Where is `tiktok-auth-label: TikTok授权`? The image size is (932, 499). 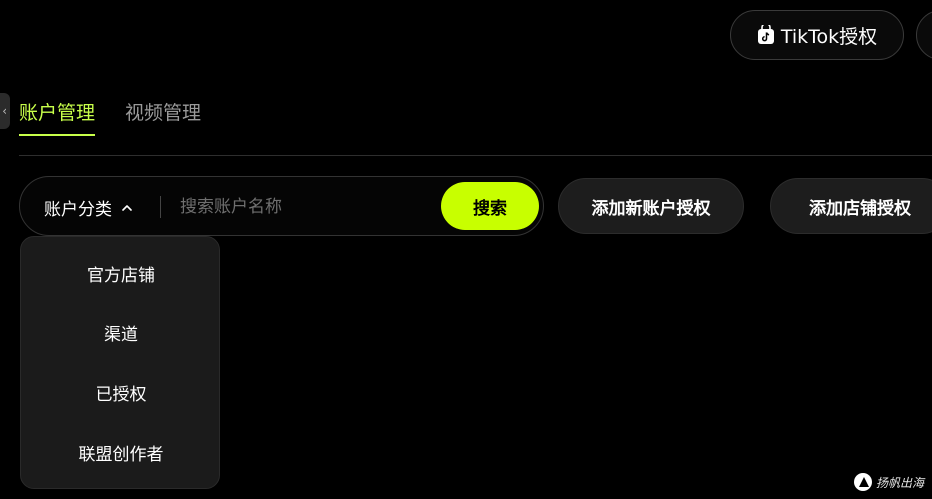 tiktok-auth-label: TikTok授权 is located at coordinates (829, 36).